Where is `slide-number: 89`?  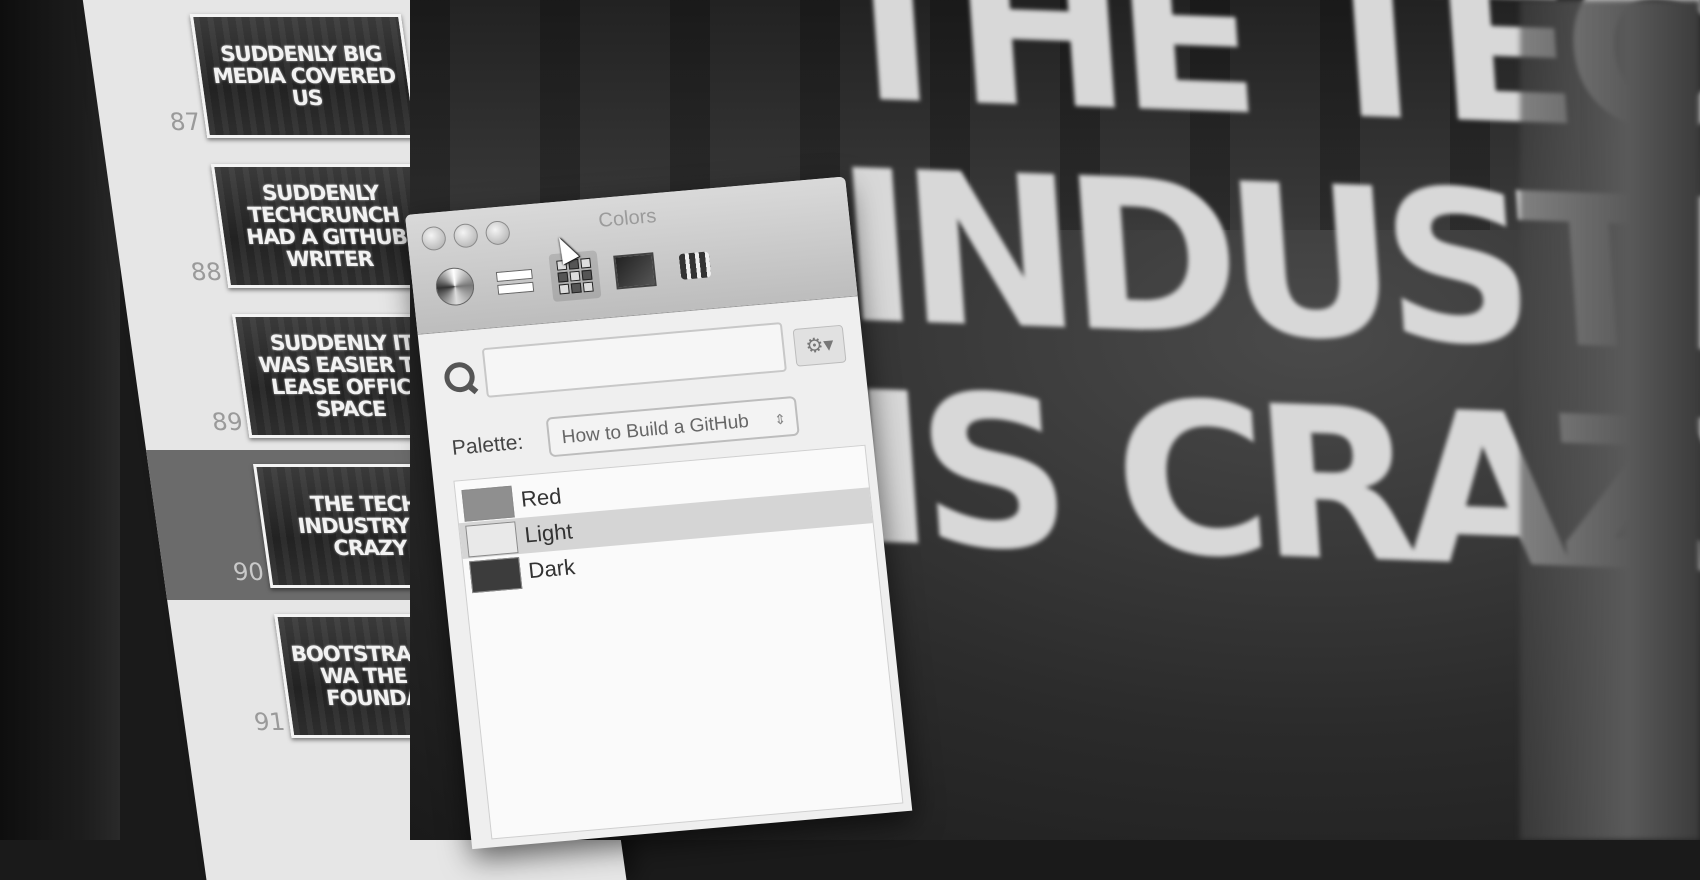
slide-number: 89 is located at coordinates (227, 422).